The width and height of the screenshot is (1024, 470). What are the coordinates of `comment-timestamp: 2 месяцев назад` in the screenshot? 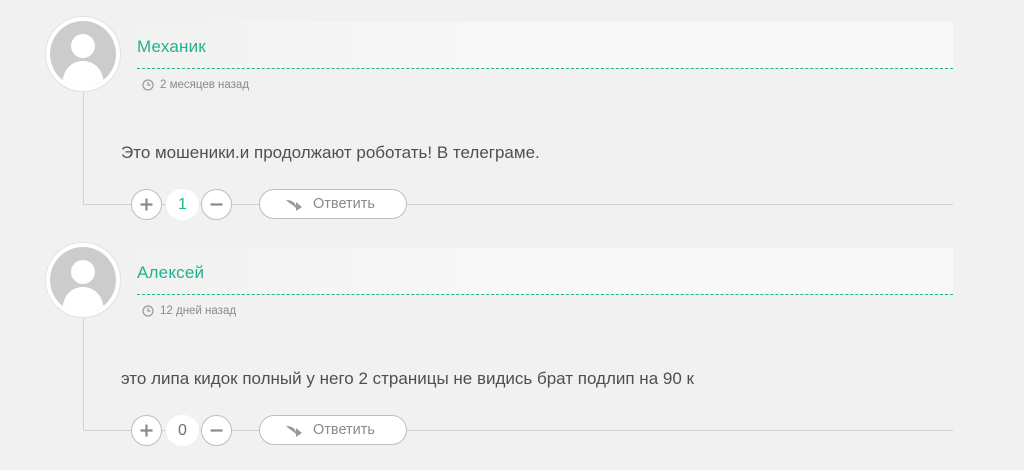 It's located at (195, 85).